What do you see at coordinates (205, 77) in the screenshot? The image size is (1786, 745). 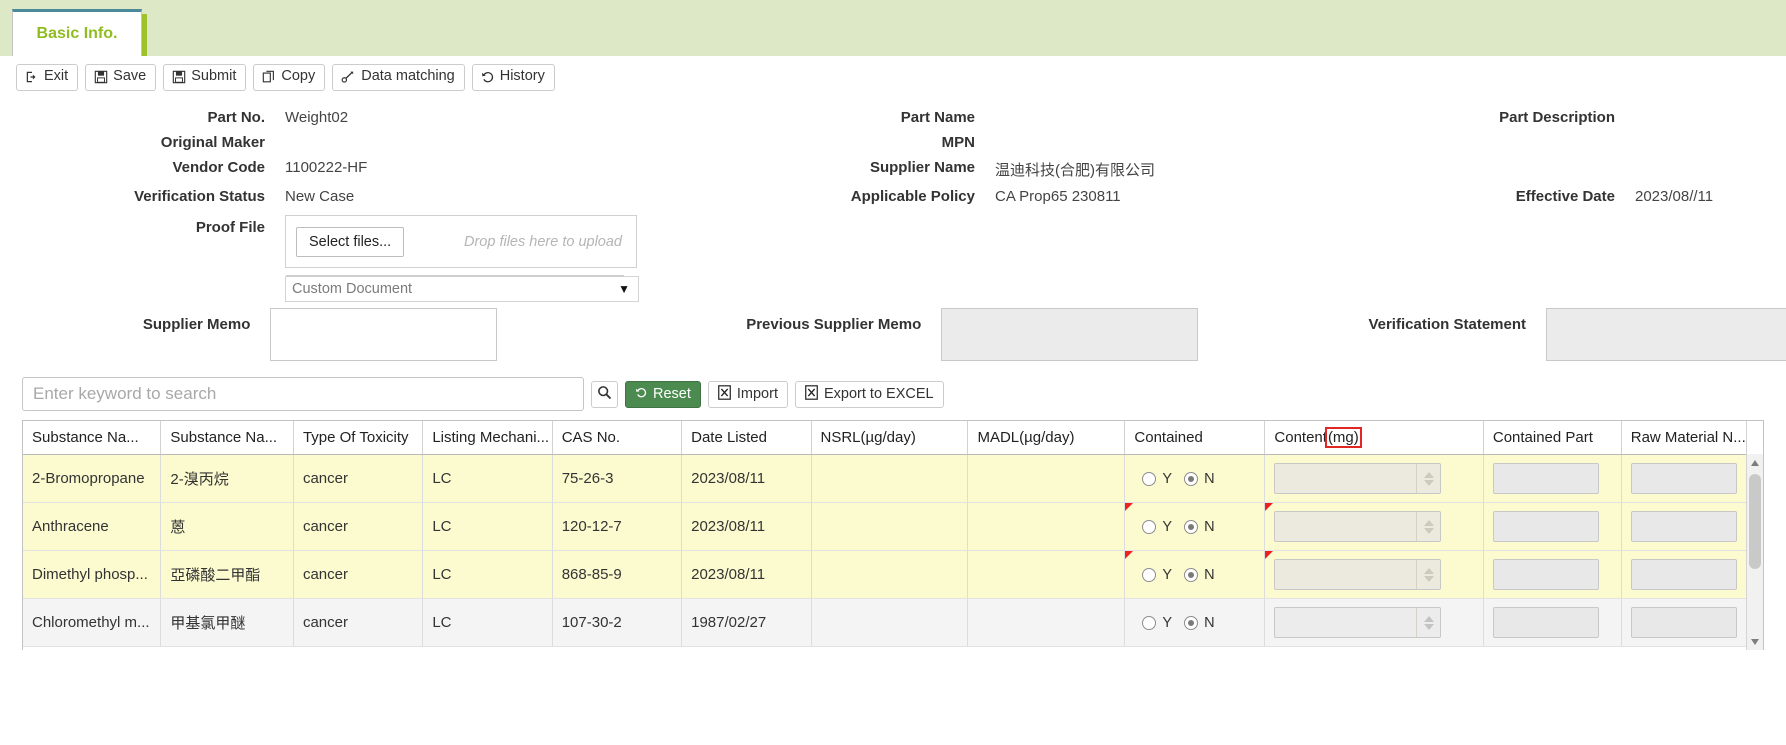 I see `submit-button: Submit` at bounding box center [205, 77].